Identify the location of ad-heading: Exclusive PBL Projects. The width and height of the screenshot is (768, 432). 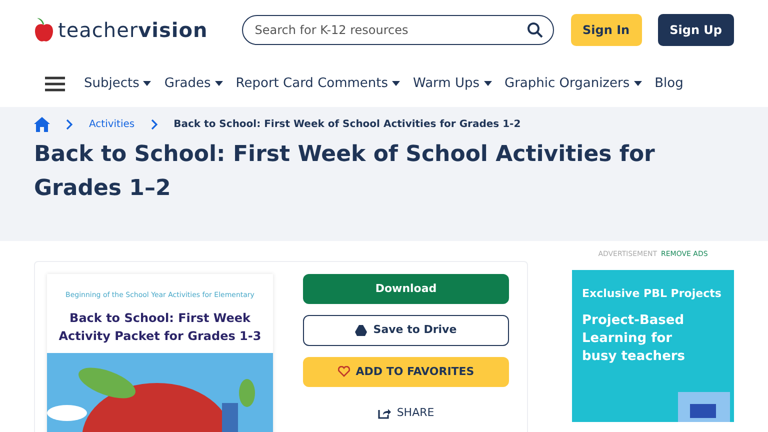
(652, 294).